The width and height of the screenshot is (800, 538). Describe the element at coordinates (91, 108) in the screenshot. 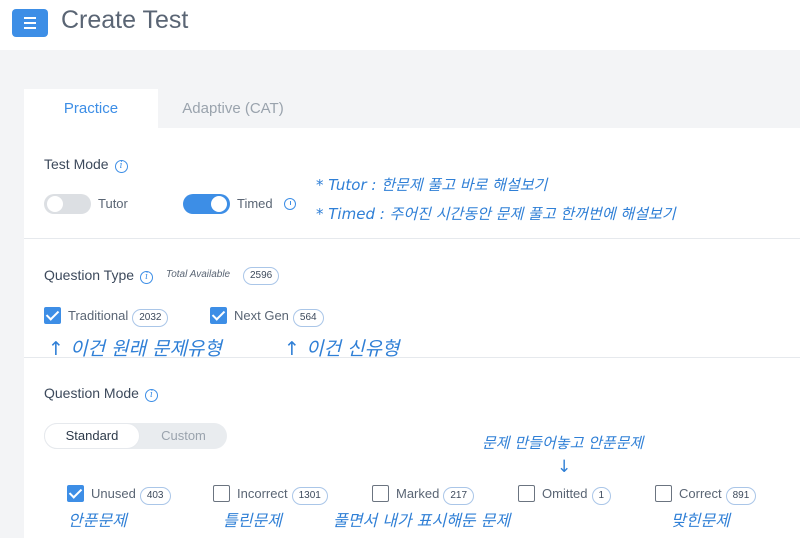

I see `tab-practice: Practice` at that location.